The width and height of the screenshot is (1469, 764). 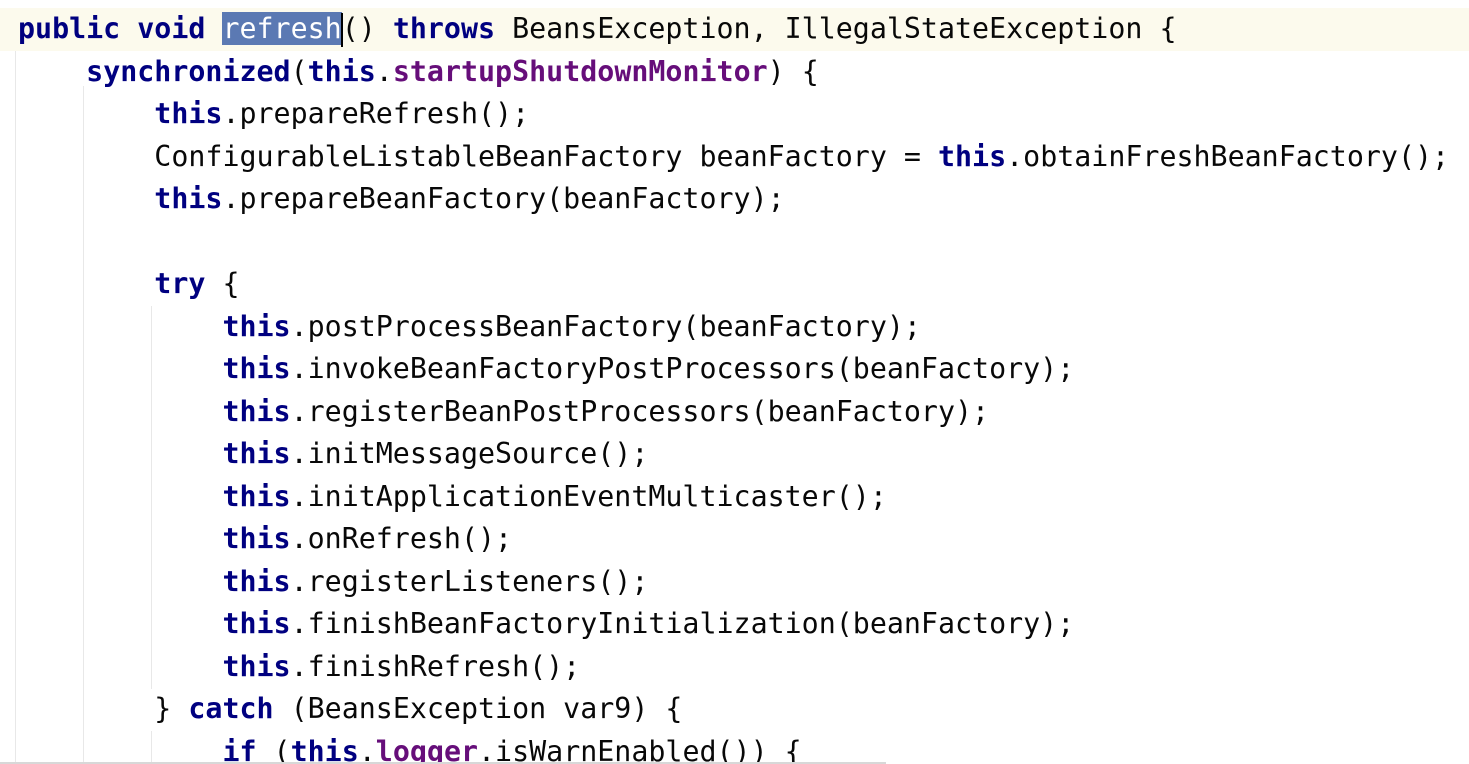 What do you see at coordinates (793, 71) in the screenshot?
I see `code-token: ) {` at bounding box center [793, 71].